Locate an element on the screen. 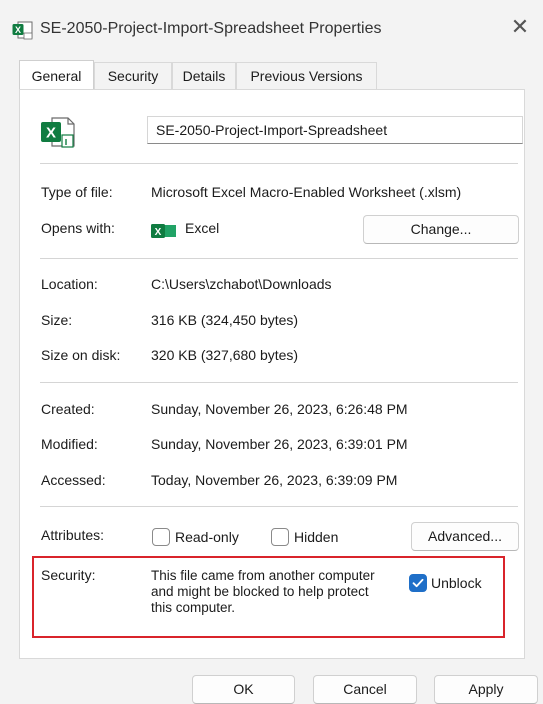 The width and height of the screenshot is (543, 704). location-value: C:\Users\zchabot\Downloads is located at coordinates (241, 284).